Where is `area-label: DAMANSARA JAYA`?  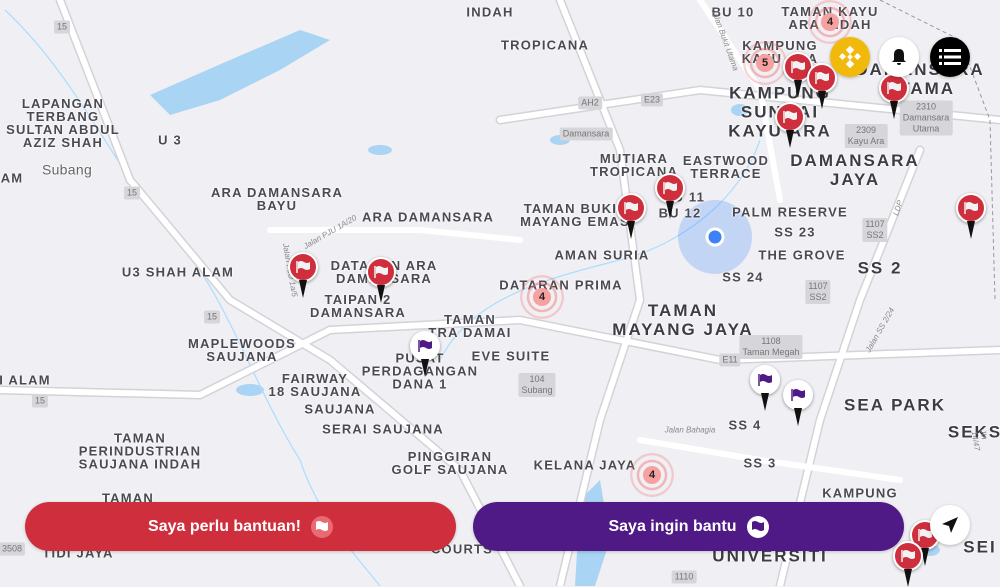
area-label: DAMANSARA JAYA is located at coordinates (855, 170).